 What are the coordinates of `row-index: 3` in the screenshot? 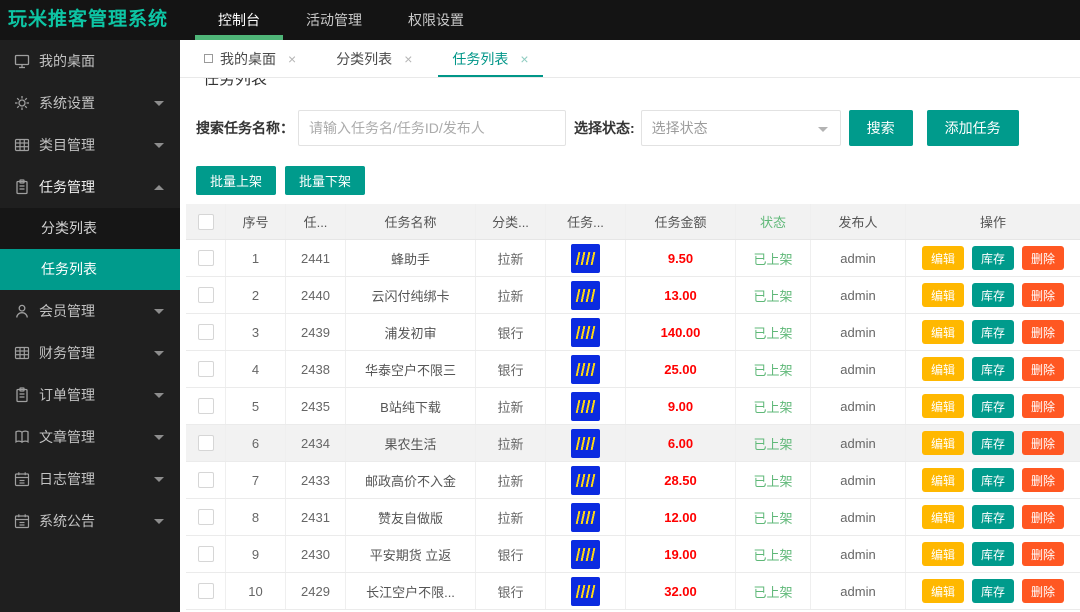 It's located at (256, 332).